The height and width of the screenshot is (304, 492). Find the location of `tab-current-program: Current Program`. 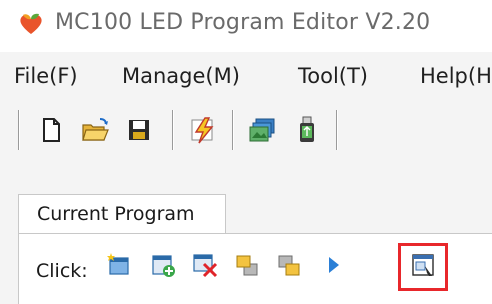

tab-current-program: Current Program is located at coordinates (122, 214).